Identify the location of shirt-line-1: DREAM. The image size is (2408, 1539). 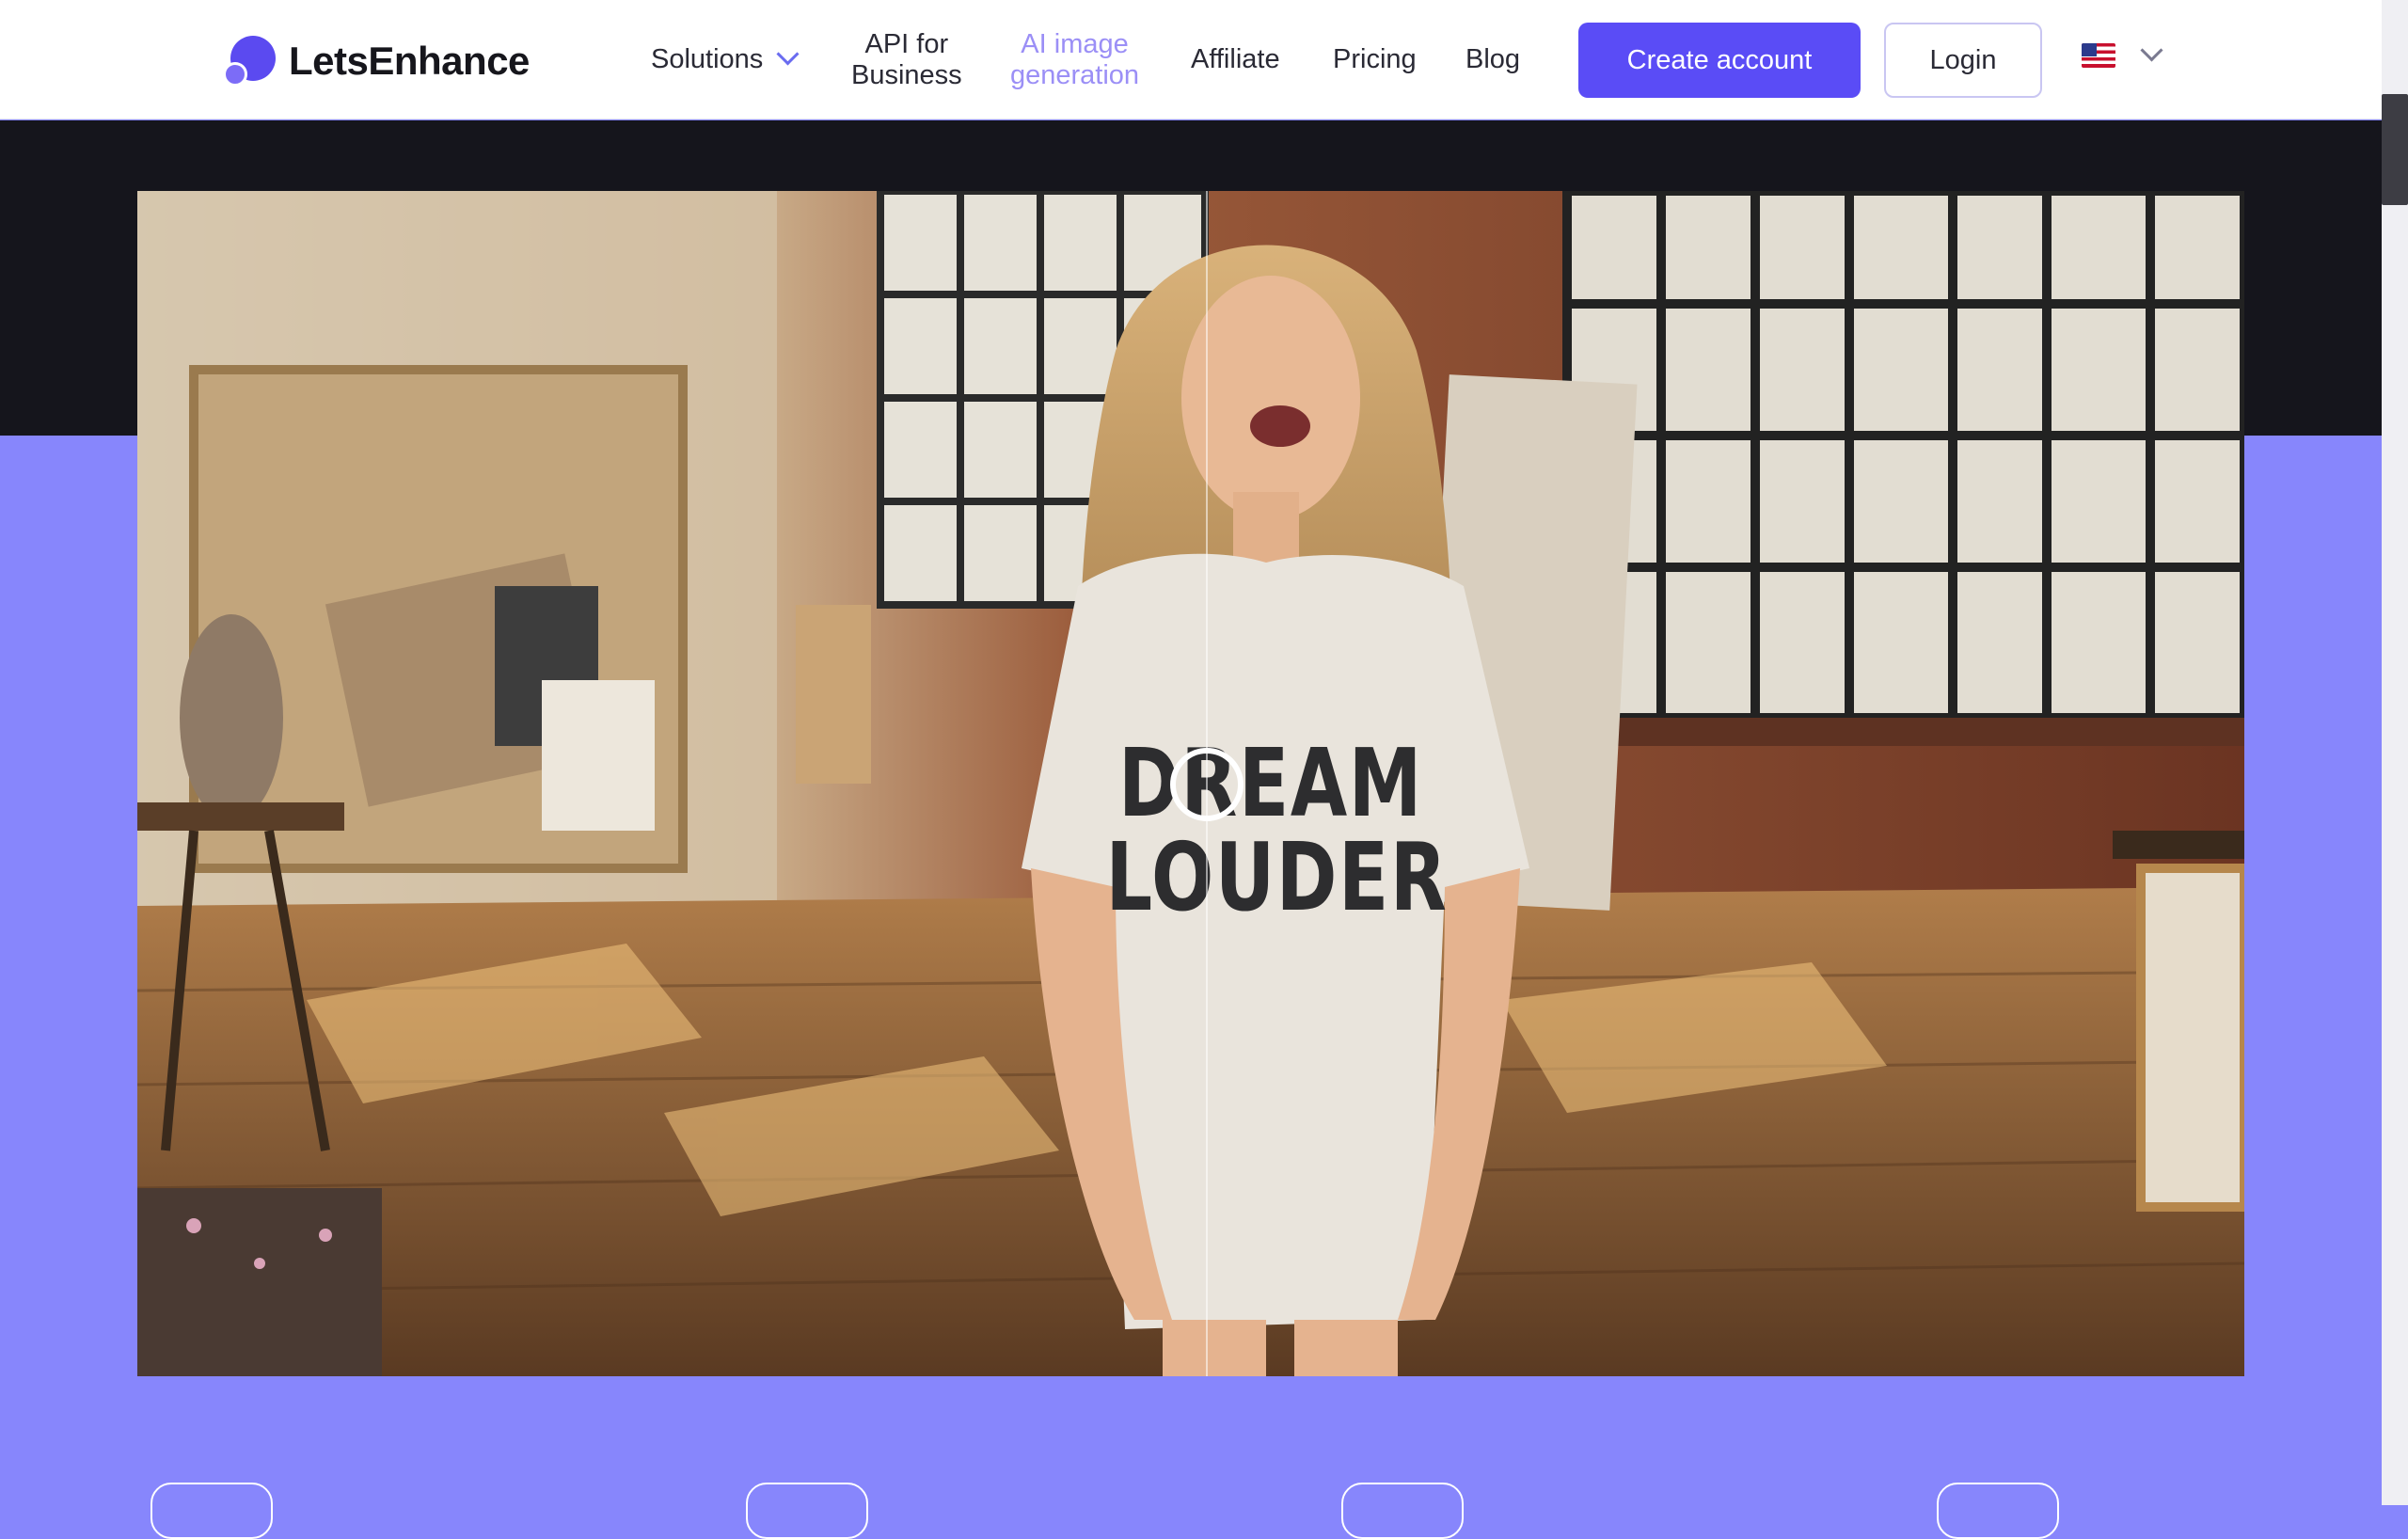
(1271, 783).